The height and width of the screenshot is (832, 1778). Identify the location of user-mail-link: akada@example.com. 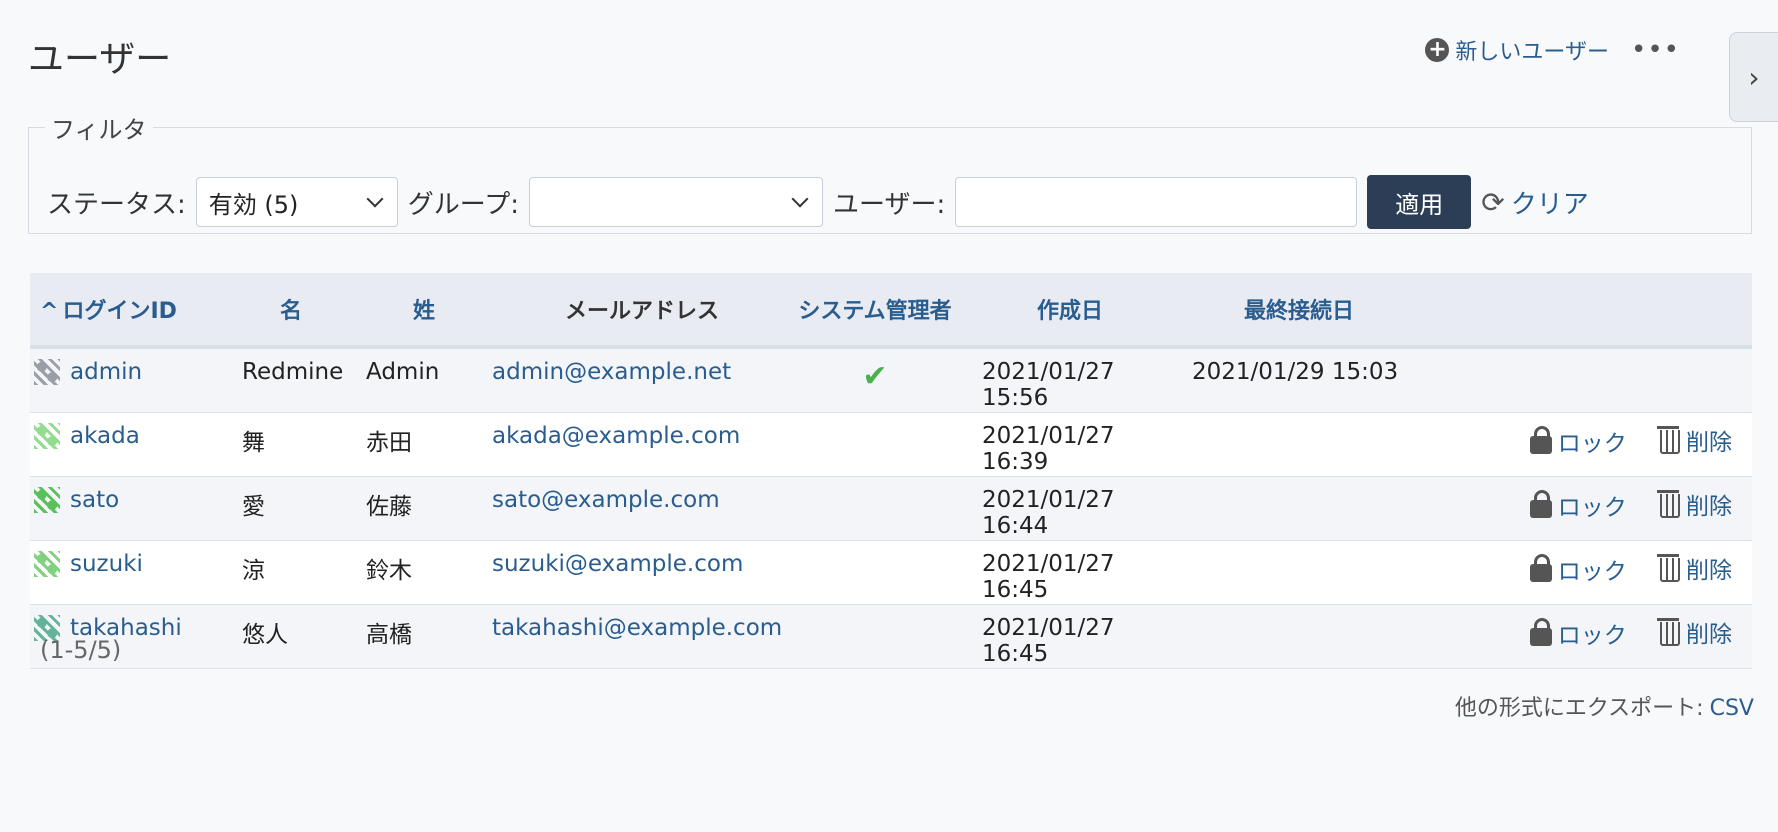
(616, 436).